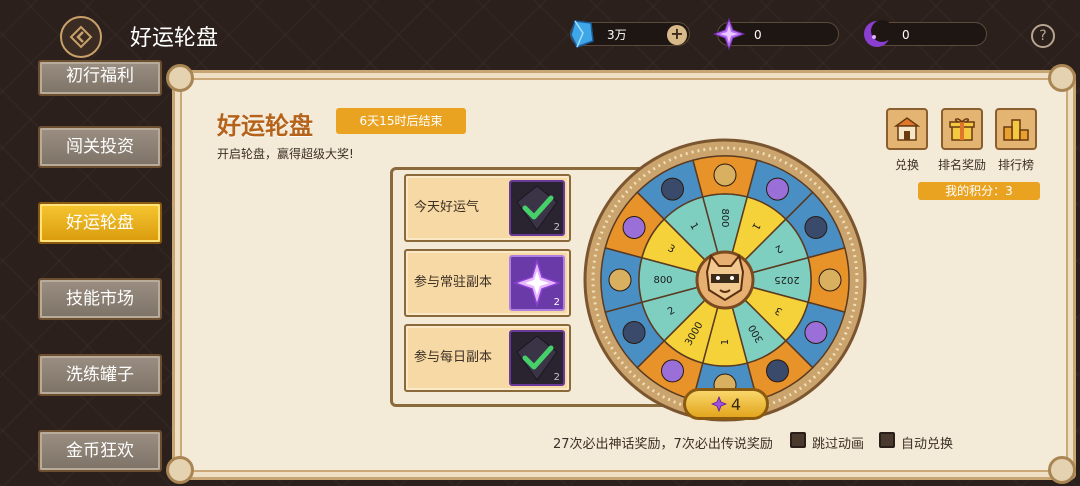 The height and width of the screenshot is (486, 1080). Describe the element at coordinates (878, 33) in the screenshot. I see `crescent-moon-icon` at that location.